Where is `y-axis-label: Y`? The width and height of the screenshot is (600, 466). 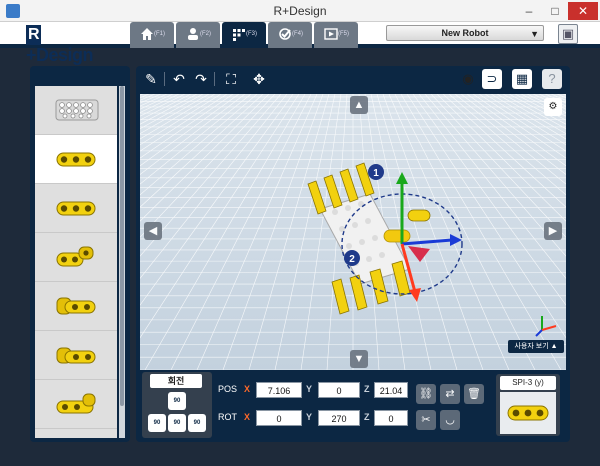
y-axis-label: Y is located at coordinates (309, 389).